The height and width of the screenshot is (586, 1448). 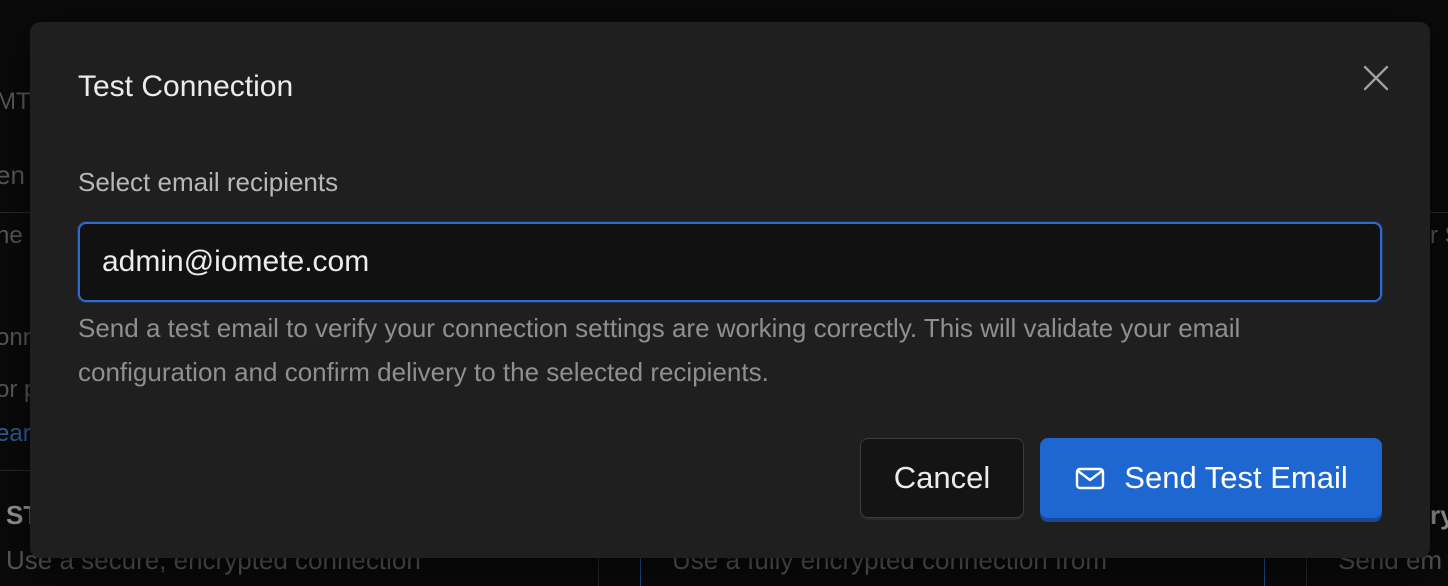 What do you see at coordinates (1439, 235) in the screenshot?
I see `bg-text-fragment: r S` at bounding box center [1439, 235].